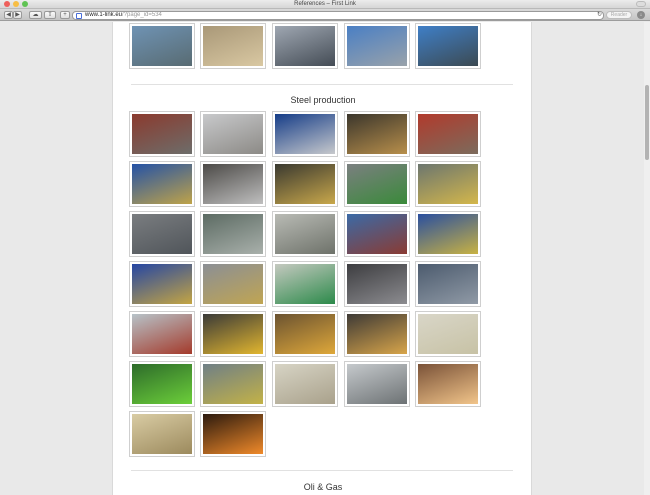 Image resolution: width=650 pixels, height=495 pixels. I want to click on title-bar: References – First Link, so click(325, 4).